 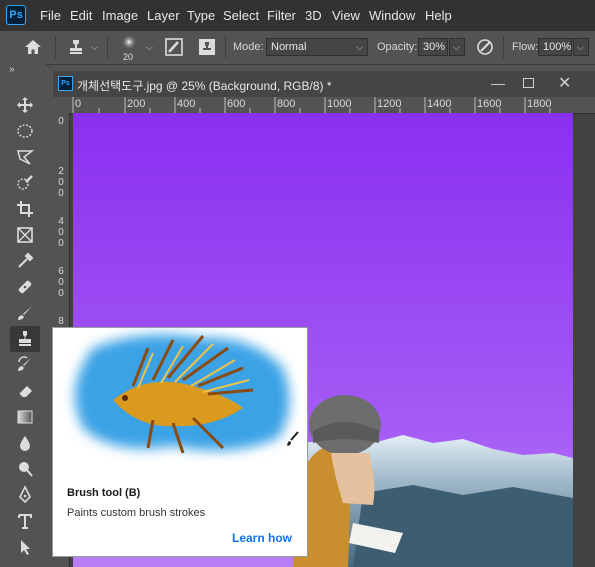 I want to click on menu-filter: Filter, so click(x=281, y=15).